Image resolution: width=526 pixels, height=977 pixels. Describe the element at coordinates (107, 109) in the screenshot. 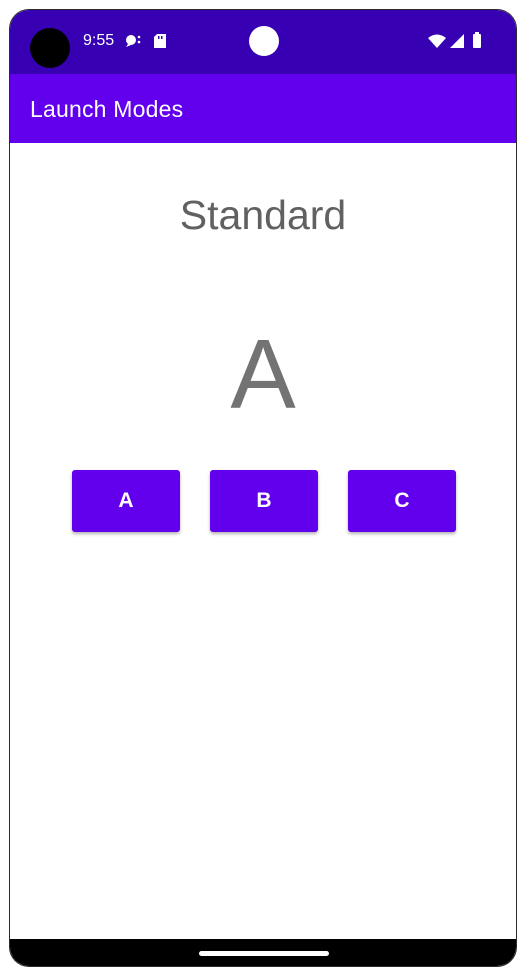

I see `app-title: Launch Modes` at that location.